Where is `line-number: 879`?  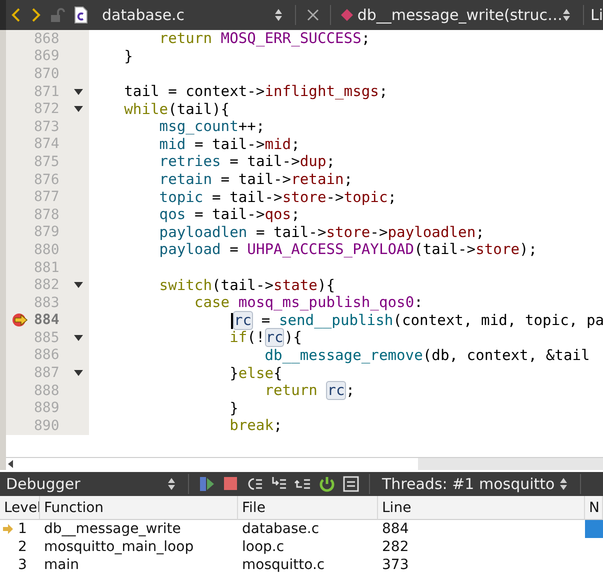 line-number: 879 is located at coordinates (47, 232).